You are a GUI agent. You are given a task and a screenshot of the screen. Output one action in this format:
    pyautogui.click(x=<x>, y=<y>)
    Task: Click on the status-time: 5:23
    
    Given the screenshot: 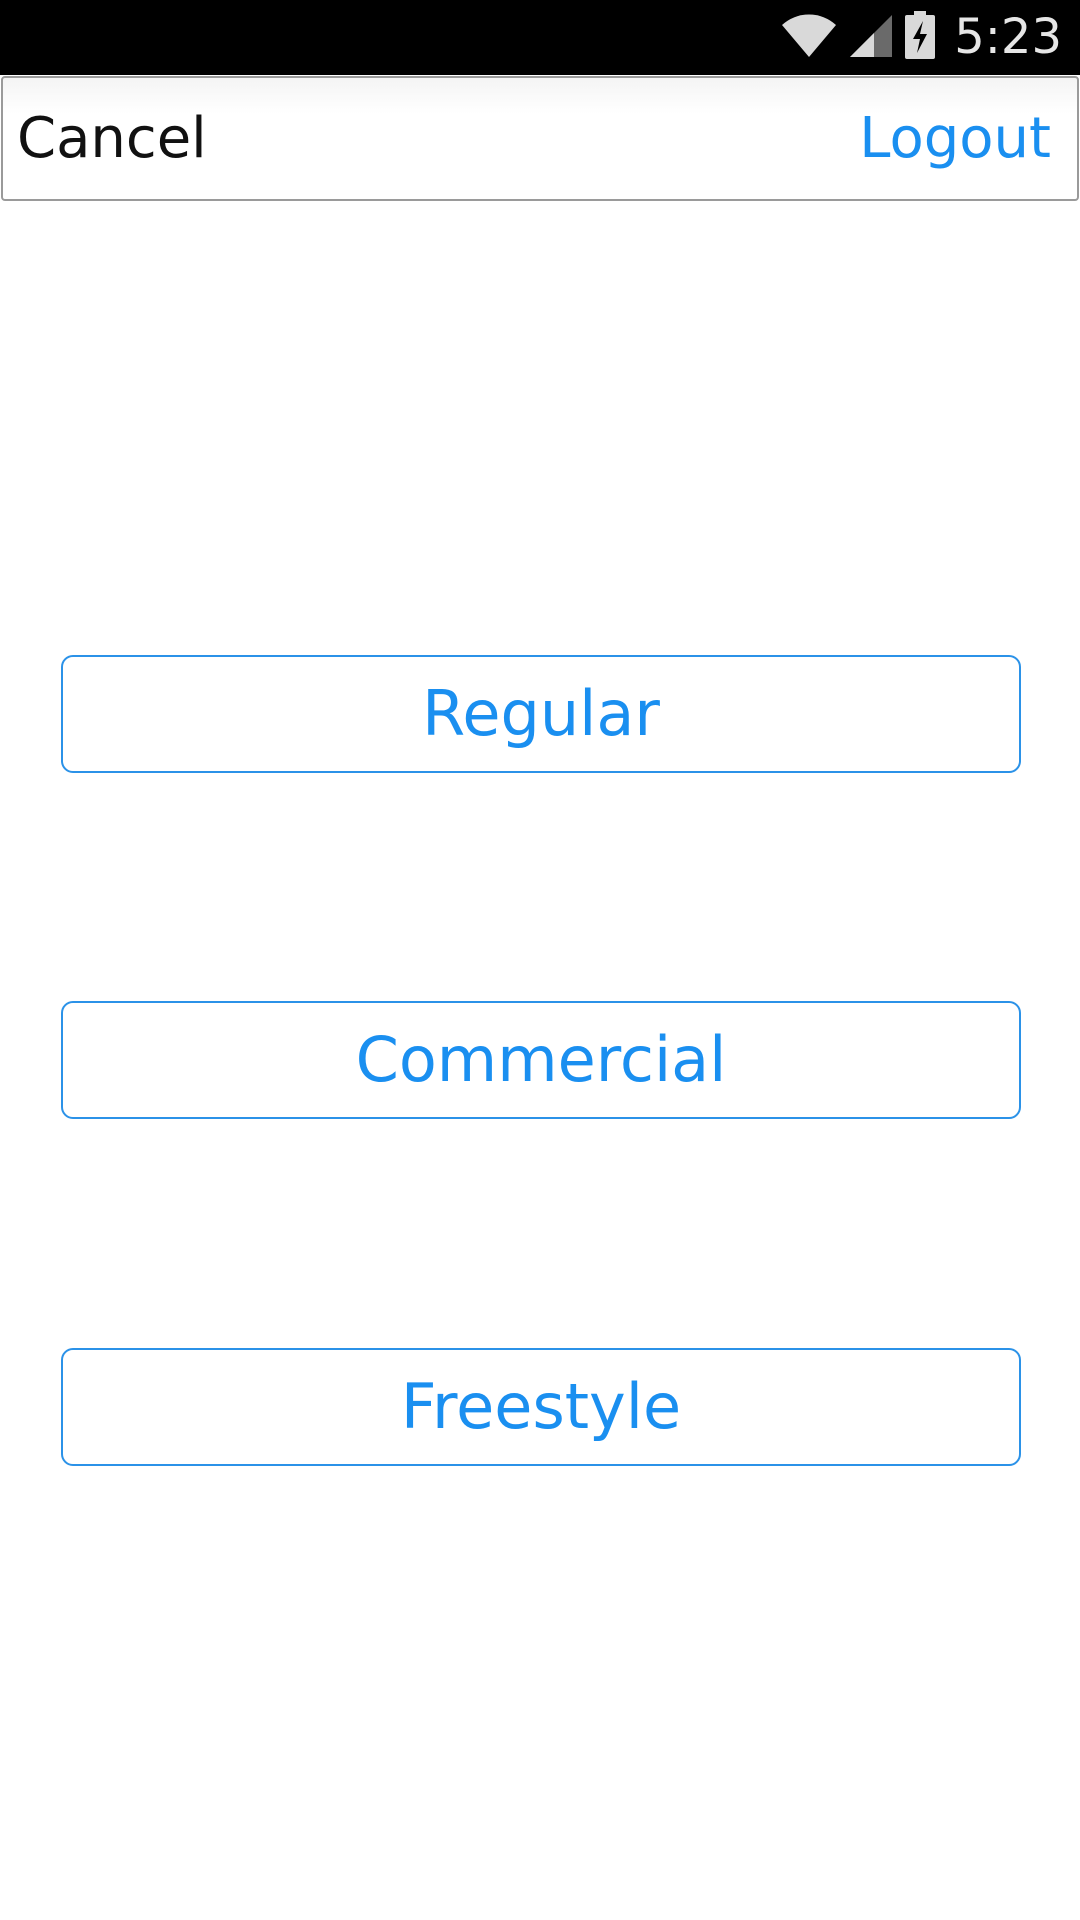 What is the action you would take?
    pyautogui.click(x=1008, y=37)
    